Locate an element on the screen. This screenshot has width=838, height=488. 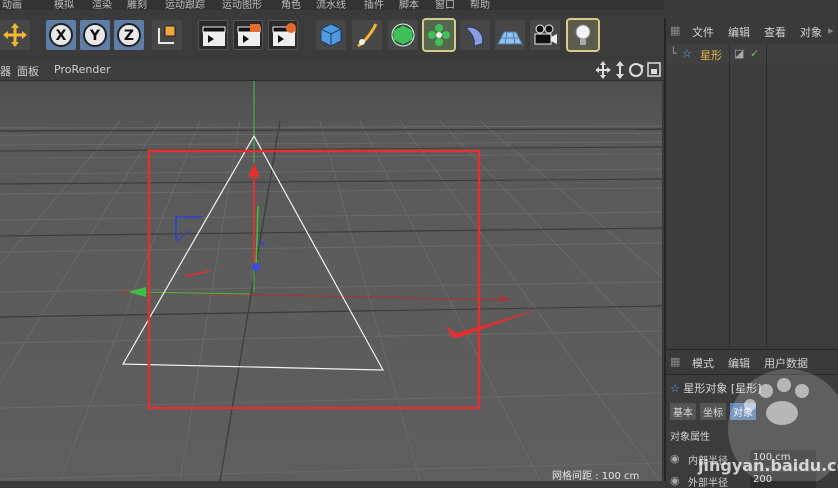
coordinate-system-button is located at coordinates (167, 35).